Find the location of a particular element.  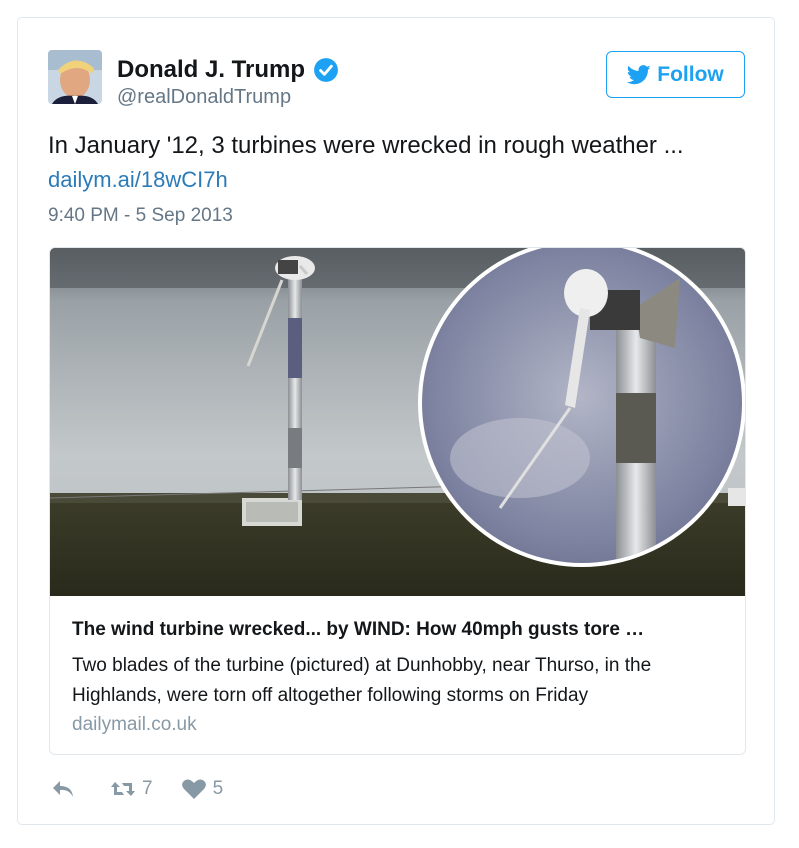

author-name-row: Donald J. Trump is located at coordinates (228, 70).